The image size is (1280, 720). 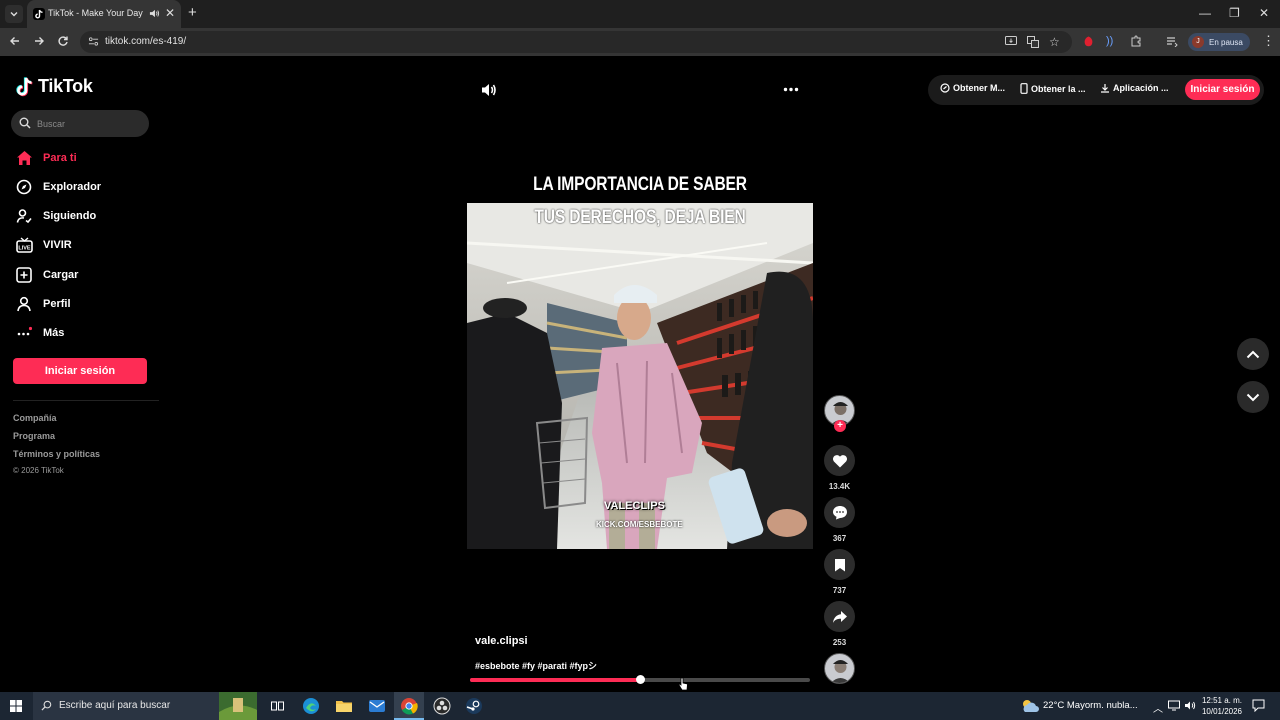 I want to click on heart-icon, so click(x=839, y=460).